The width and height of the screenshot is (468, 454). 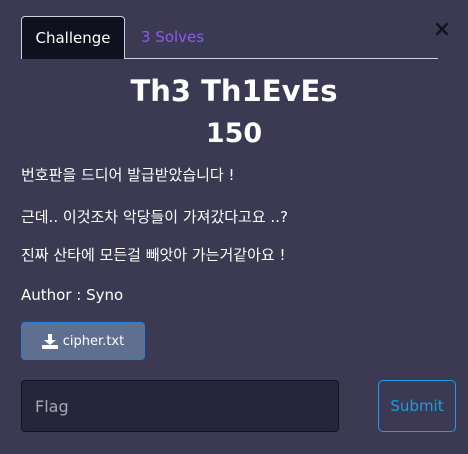 What do you see at coordinates (73, 37) in the screenshot?
I see `tab-challenge: Challenge` at bounding box center [73, 37].